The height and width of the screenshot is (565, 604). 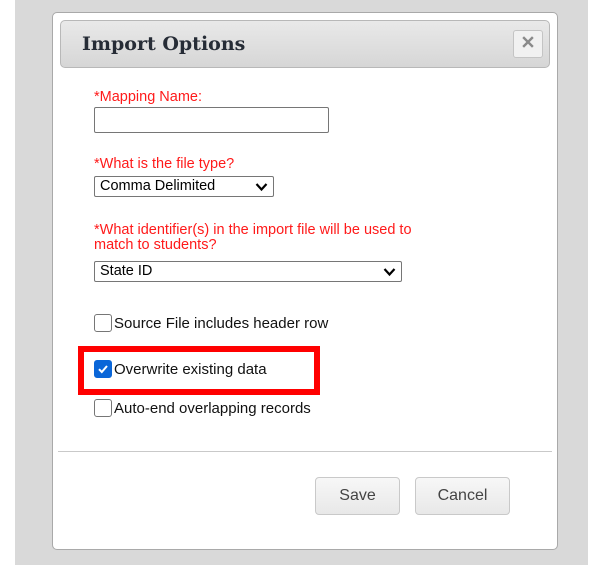 I want to click on dialog-titlebar: Import Options, so click(x=305, y=44).